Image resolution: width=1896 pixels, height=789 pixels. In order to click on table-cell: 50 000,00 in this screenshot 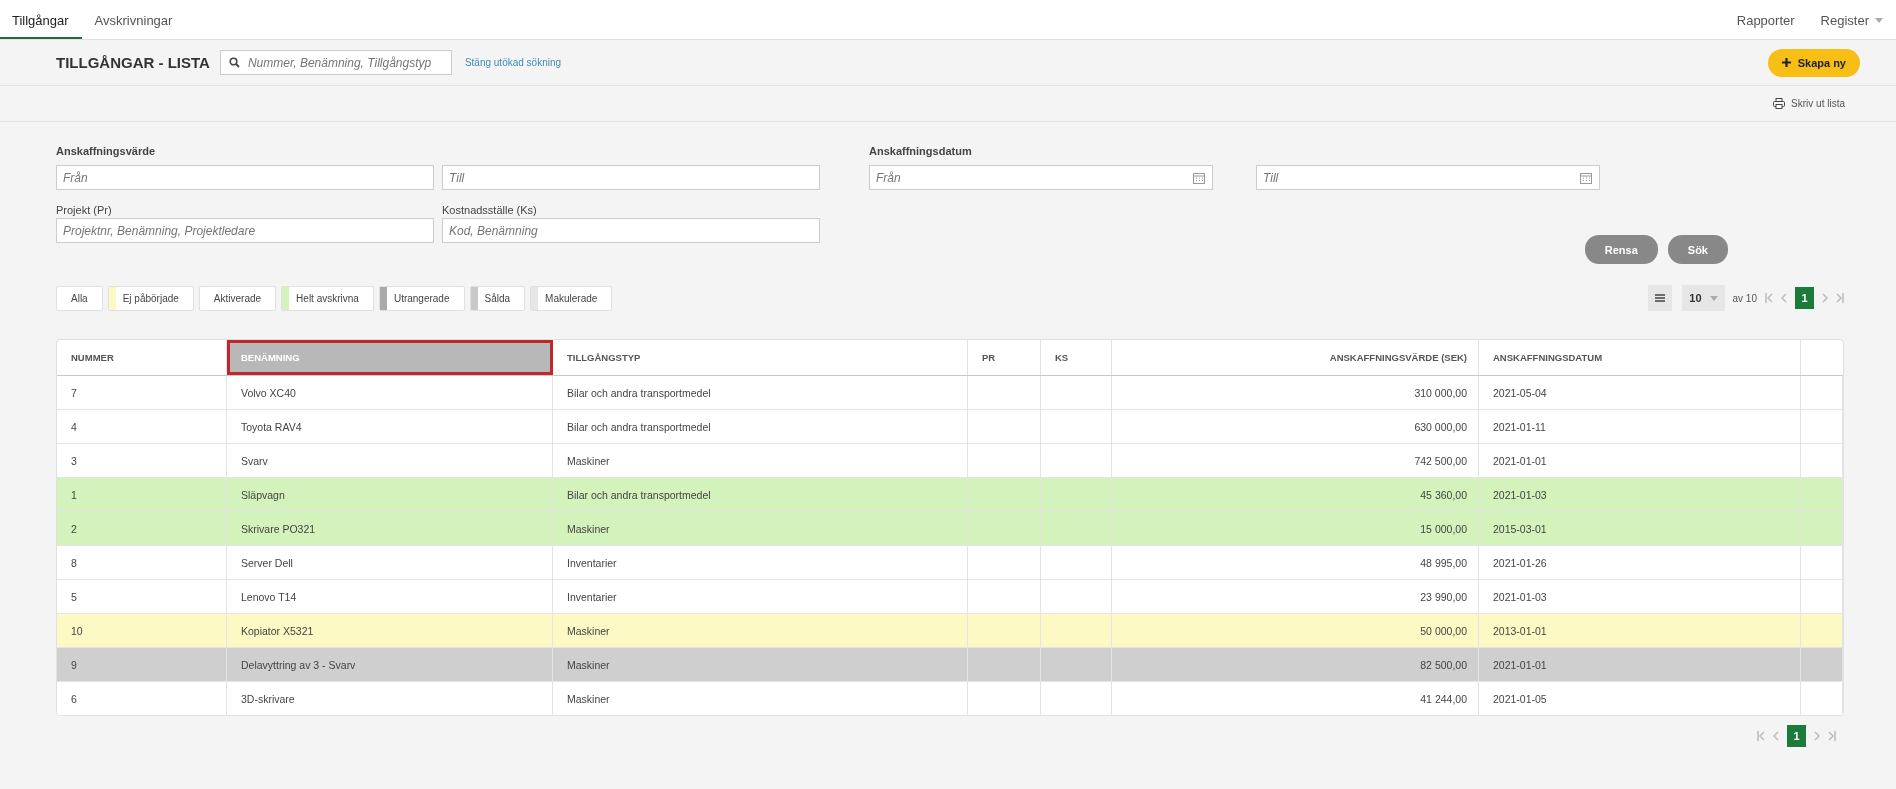, I will do `click(1443, 630)`.